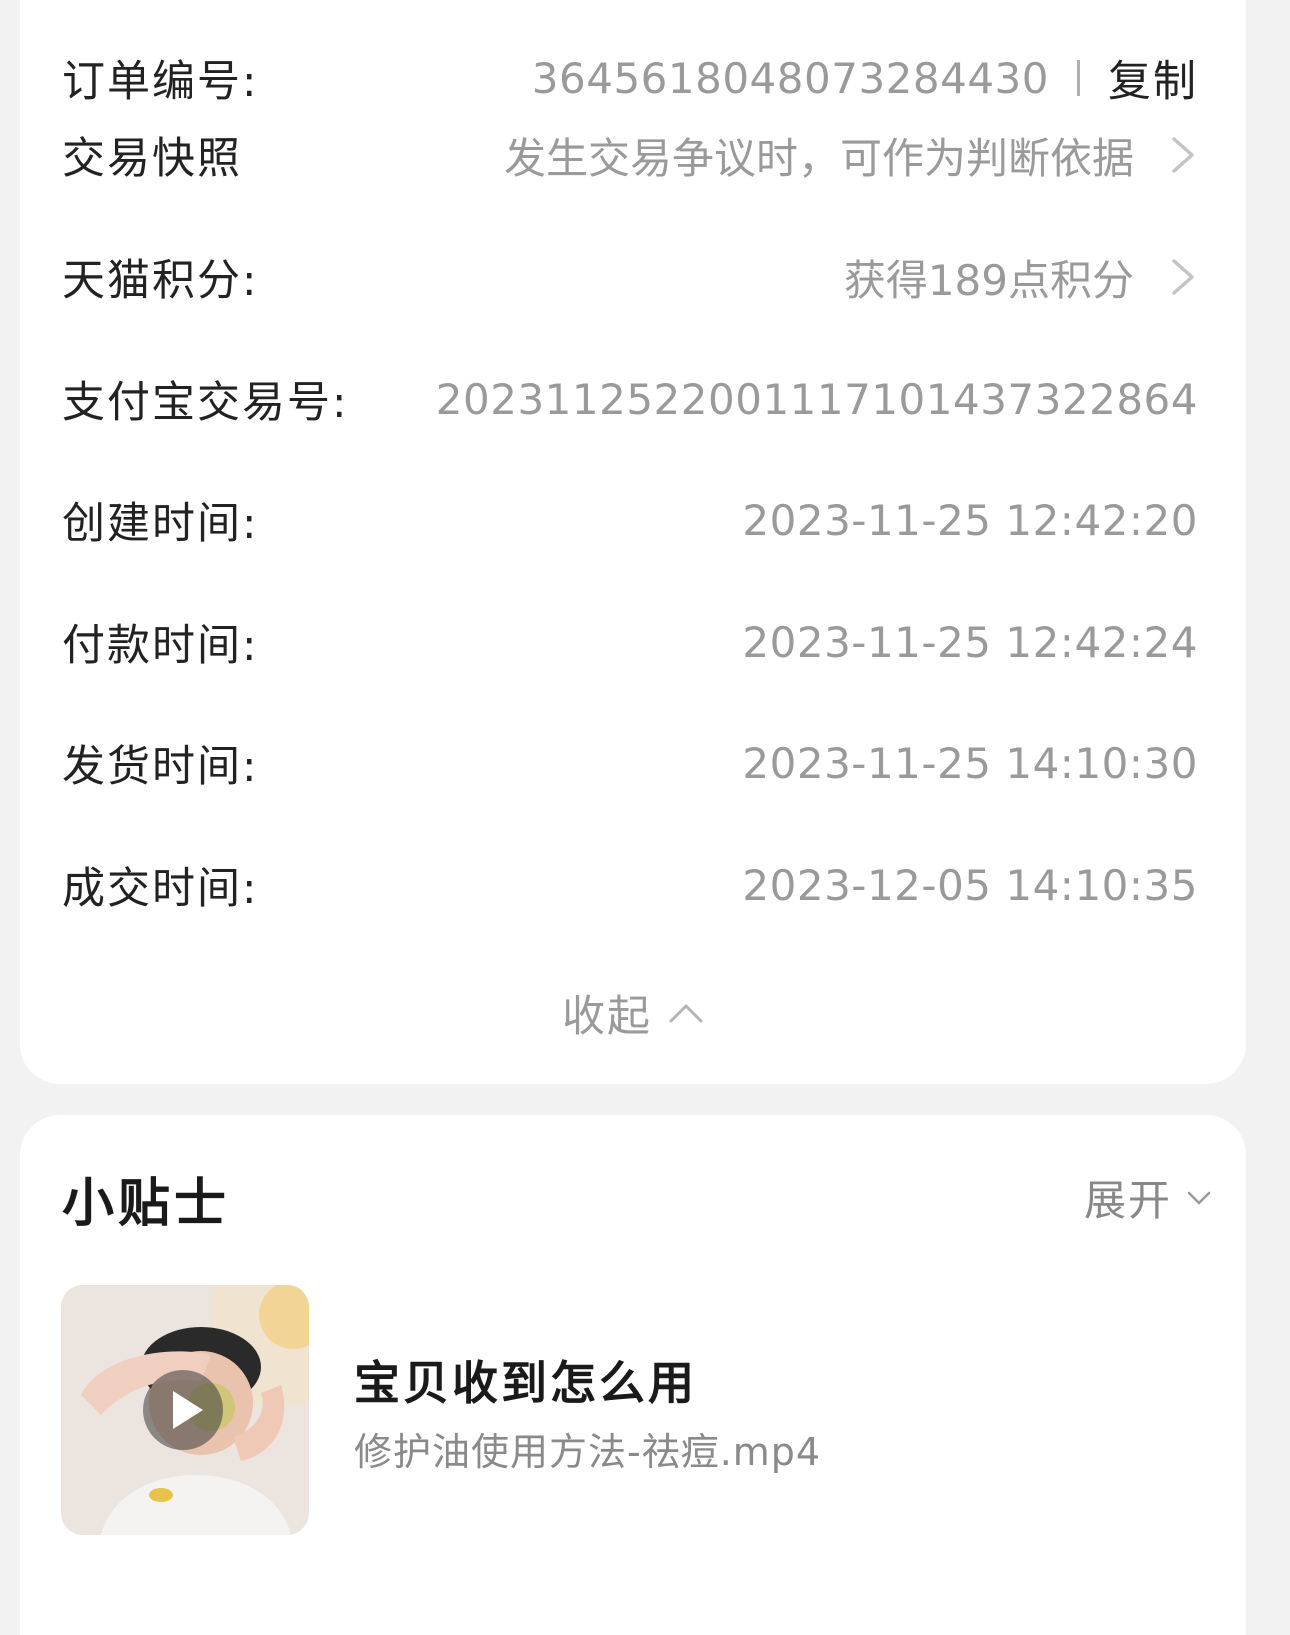 The height and width of the screenshot is (1635, 1290). What do you see at coordinates (630, 277) in the screenshot?
I see `tmall-points-row: 天猫积分: 获得189点积分` at bounding box center [630, 277].